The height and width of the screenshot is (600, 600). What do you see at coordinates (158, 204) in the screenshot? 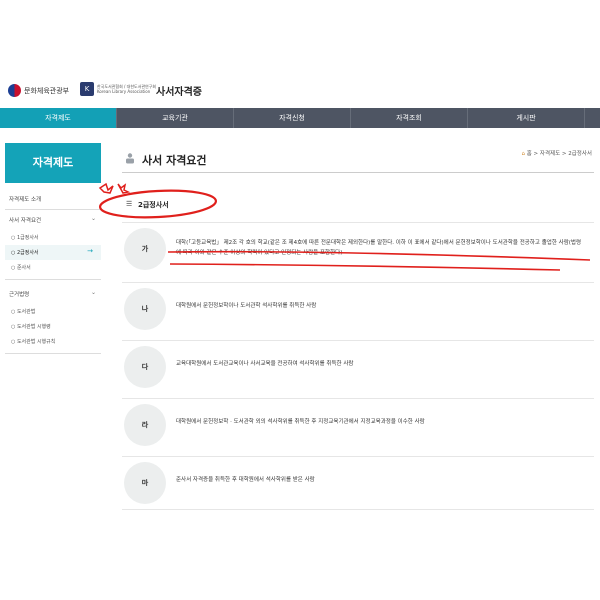
I see `annotation-circle` at bounding box center [158, 204].